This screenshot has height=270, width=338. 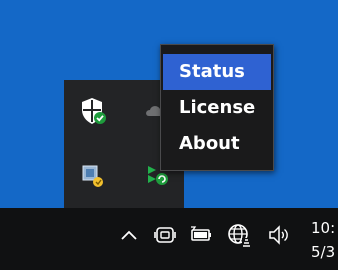 What do you see at coordinates (201, 235) in the screenshot?
I see `battery-icon` at bounding box center [201, 235].